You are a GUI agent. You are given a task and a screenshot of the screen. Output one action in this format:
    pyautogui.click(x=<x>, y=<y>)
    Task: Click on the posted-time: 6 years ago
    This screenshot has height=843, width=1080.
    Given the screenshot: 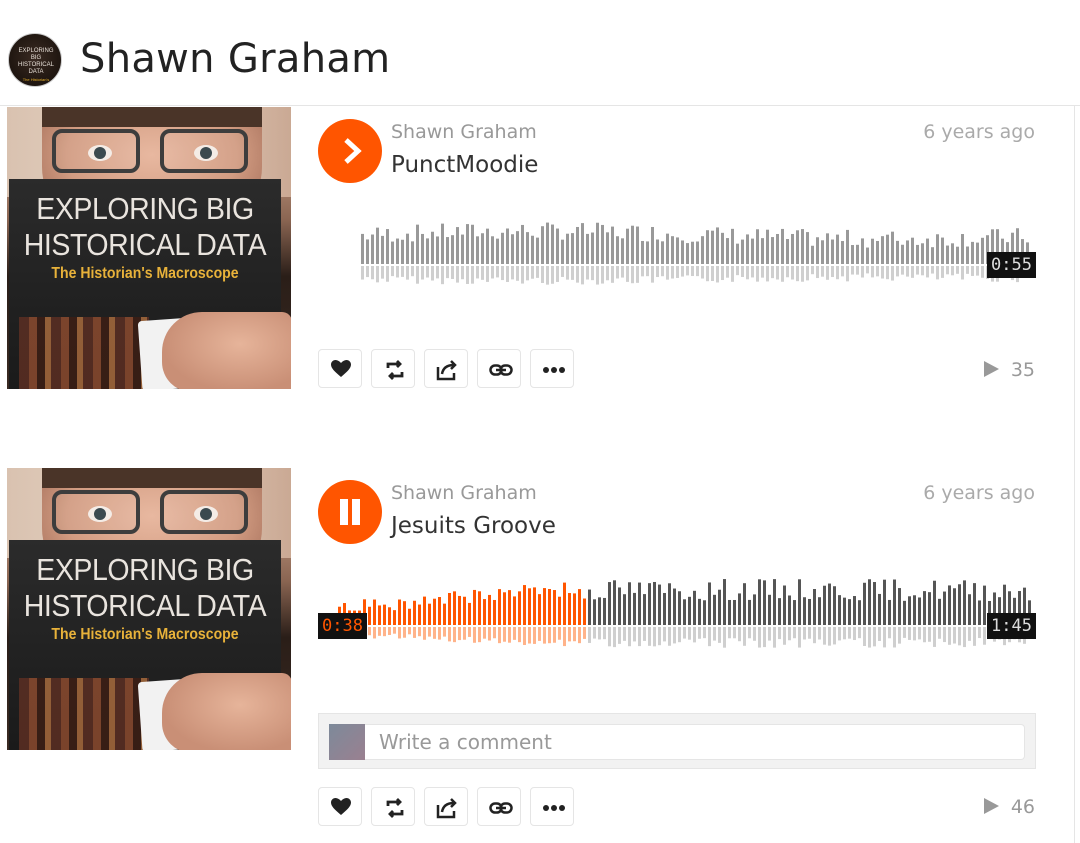 What is the action you would take?
    pyautogui.click(x=979, y=493)
    